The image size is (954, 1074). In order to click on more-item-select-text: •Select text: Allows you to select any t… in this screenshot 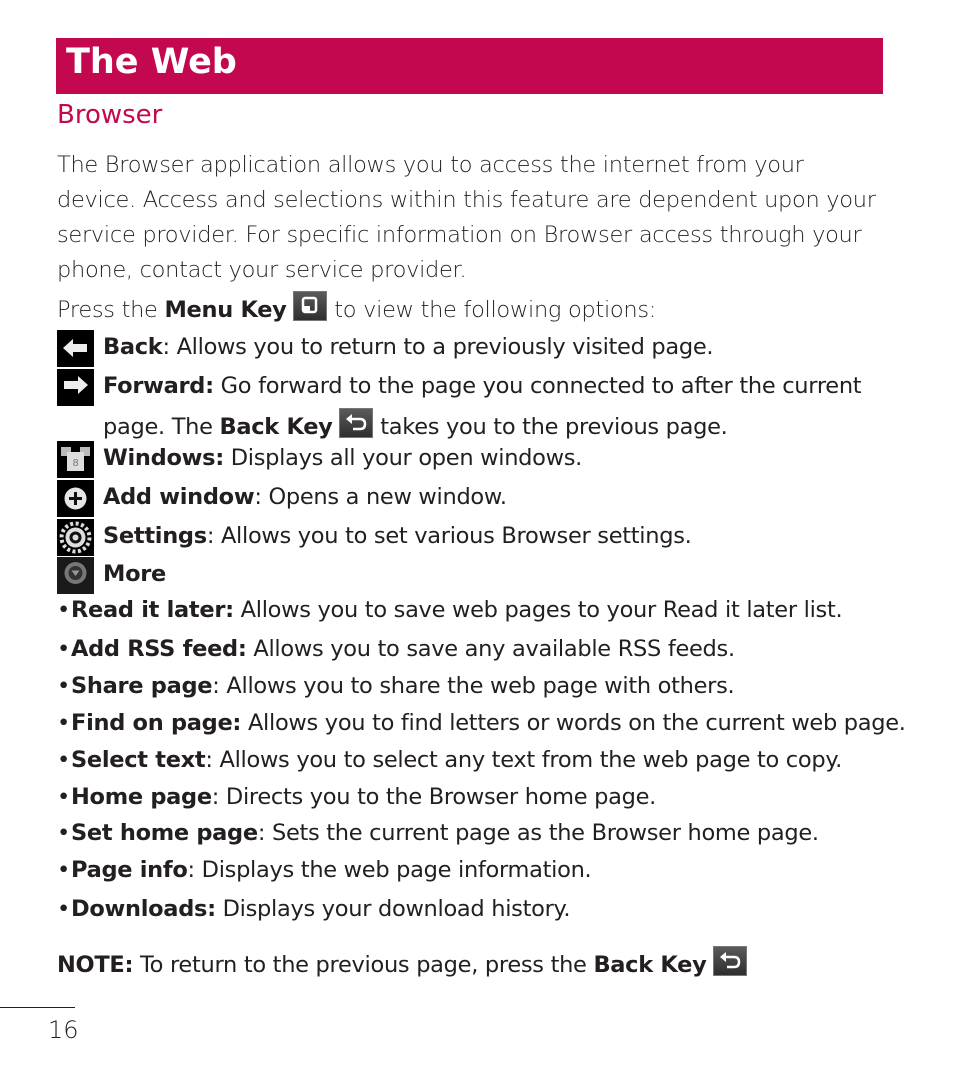, I will do `click(449, 760)`.